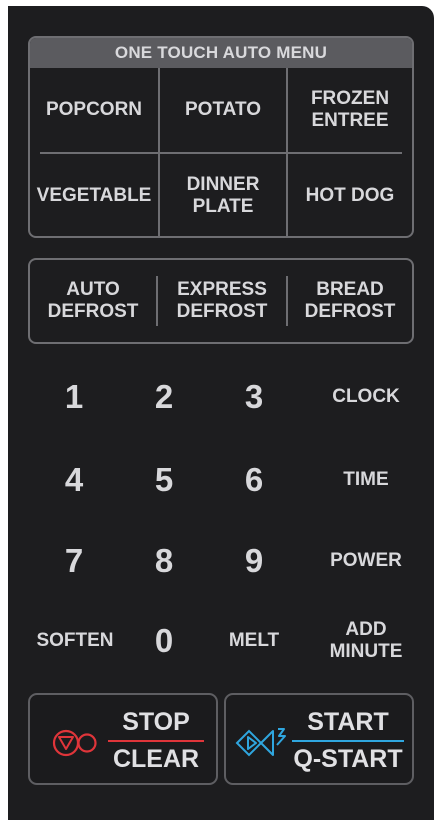  I want to click on potato-button: POTATO, so click(223, 110).